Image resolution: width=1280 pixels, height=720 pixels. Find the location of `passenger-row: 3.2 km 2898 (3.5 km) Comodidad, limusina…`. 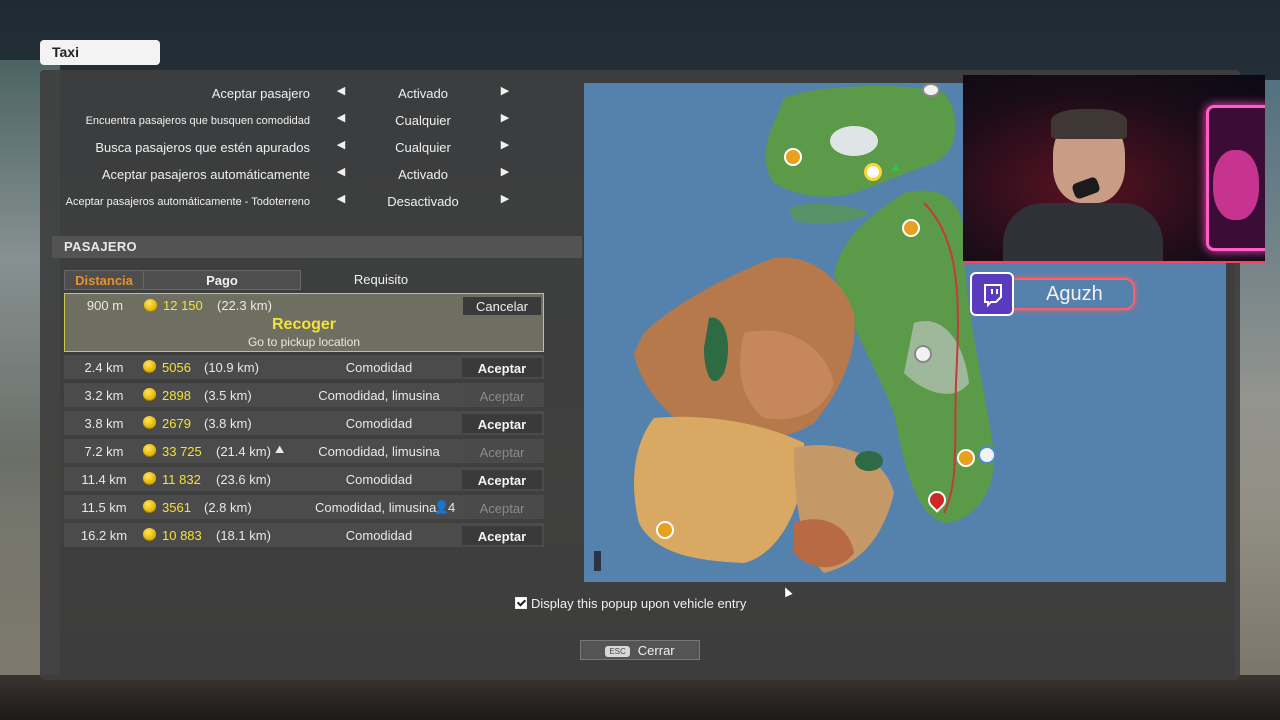

passenger-row: 3.2 km 2898 (3.5 km) Comodidad, limusina… is located at coordinates (304, 395).